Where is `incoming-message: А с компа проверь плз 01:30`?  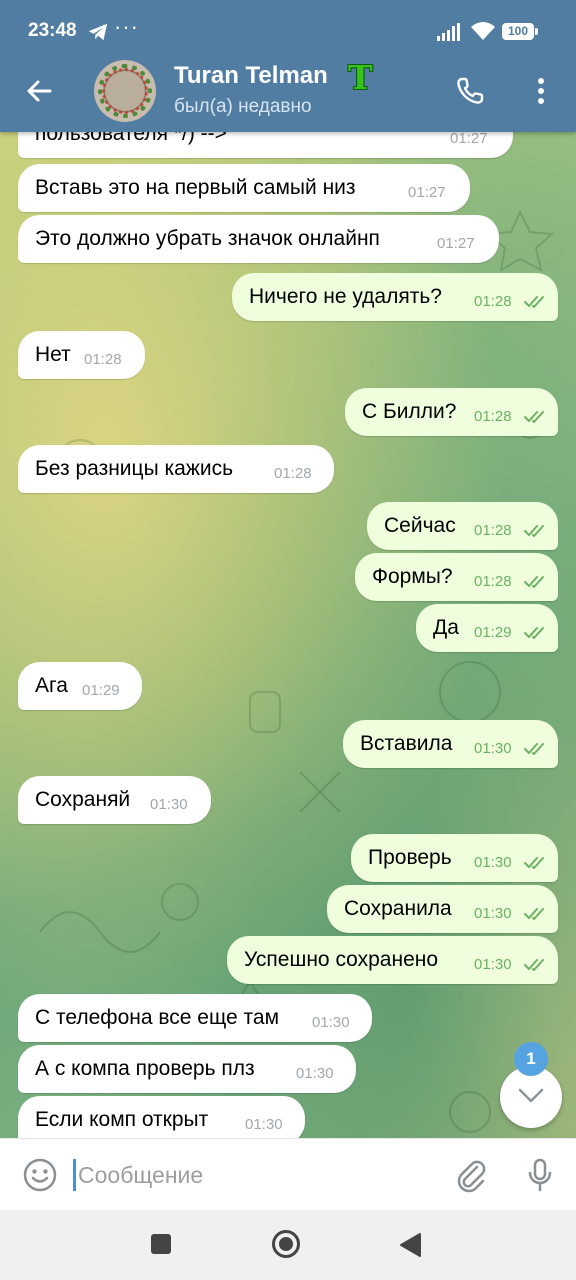 incoming-message: А с компа проверь плз 01:30 is located at coordinates (187, 1069).